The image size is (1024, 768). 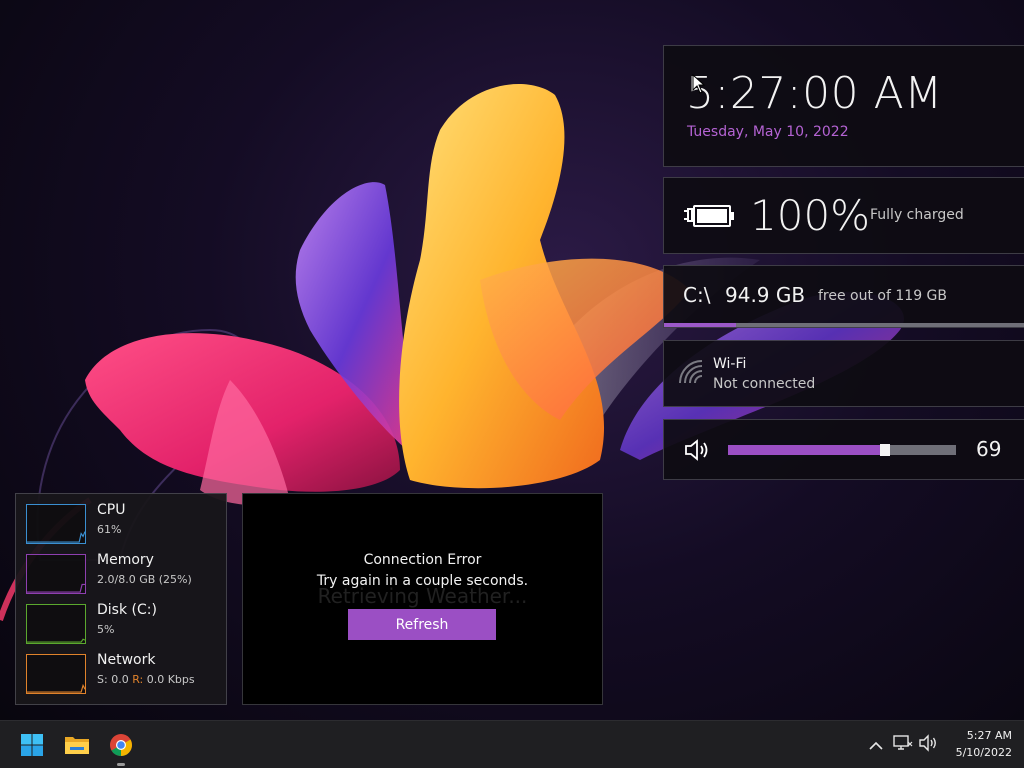 I want to click on taskbar-clock-date: 5/10/2022, so click(x=976, y=752).